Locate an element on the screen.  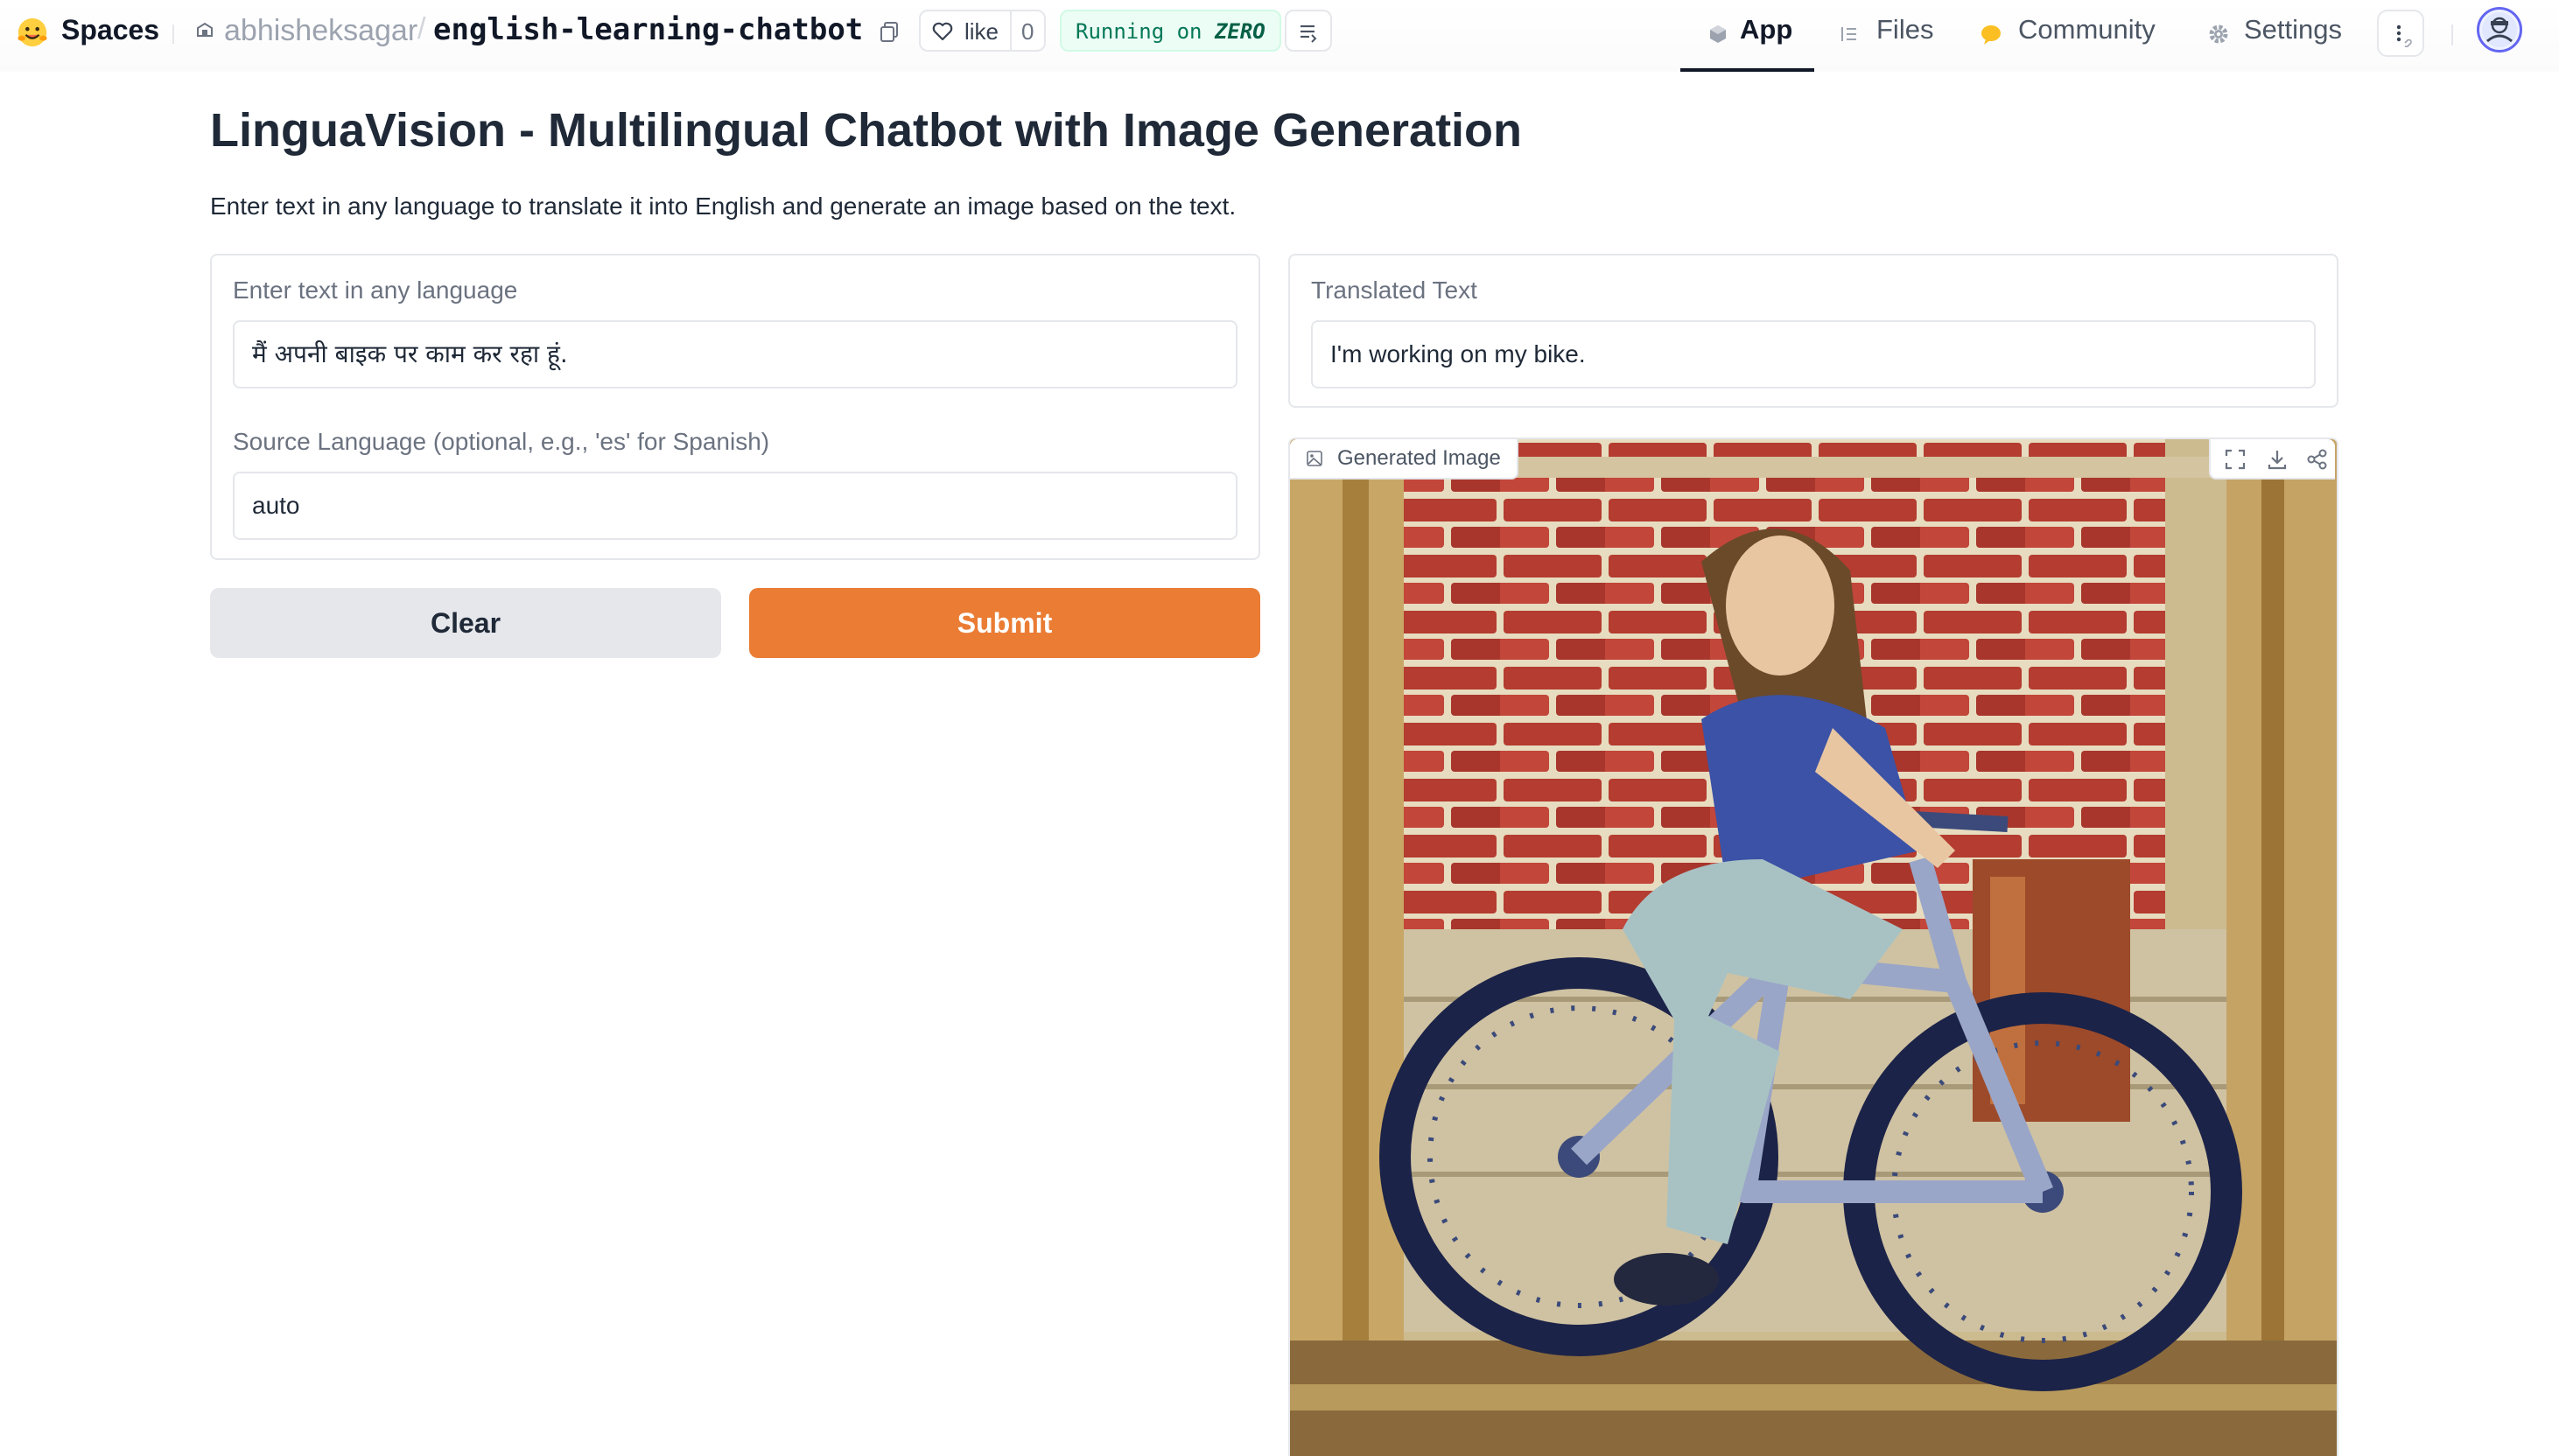
tab-community: Community is located at coordinates (2071, 36).